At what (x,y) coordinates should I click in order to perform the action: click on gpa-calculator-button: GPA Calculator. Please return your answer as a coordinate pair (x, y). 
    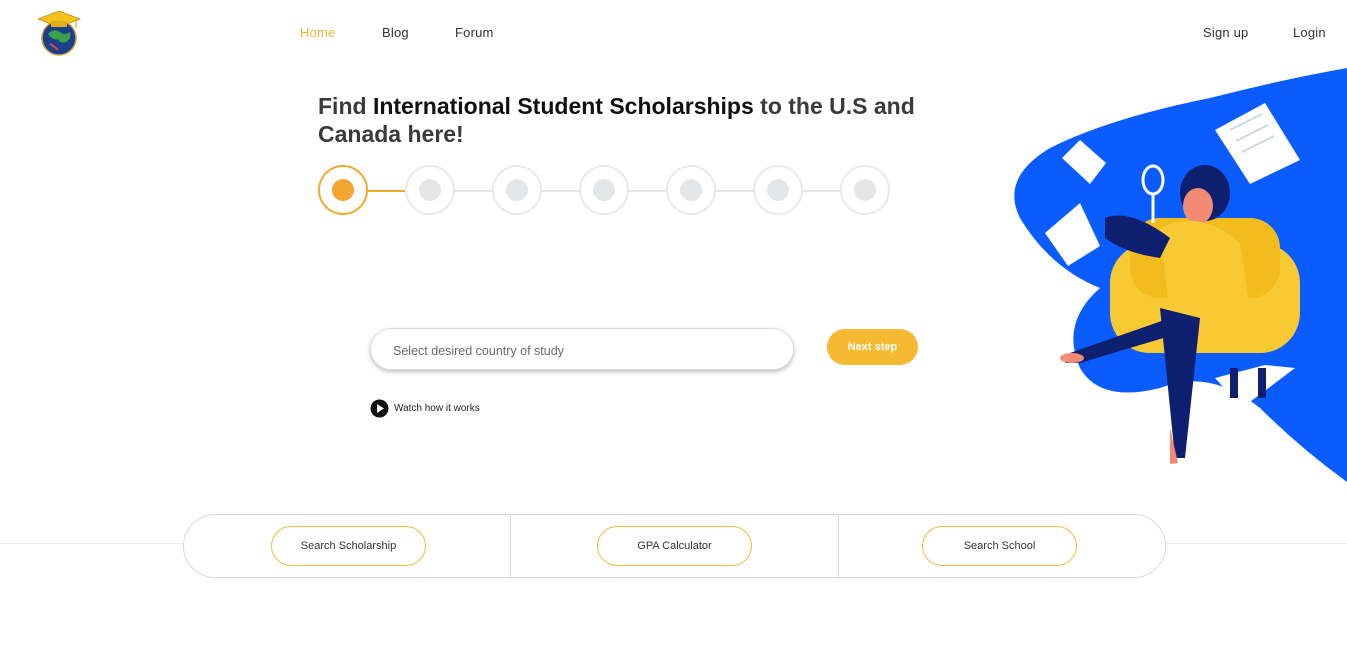
    Looking at the image, I should click on (674, 546).